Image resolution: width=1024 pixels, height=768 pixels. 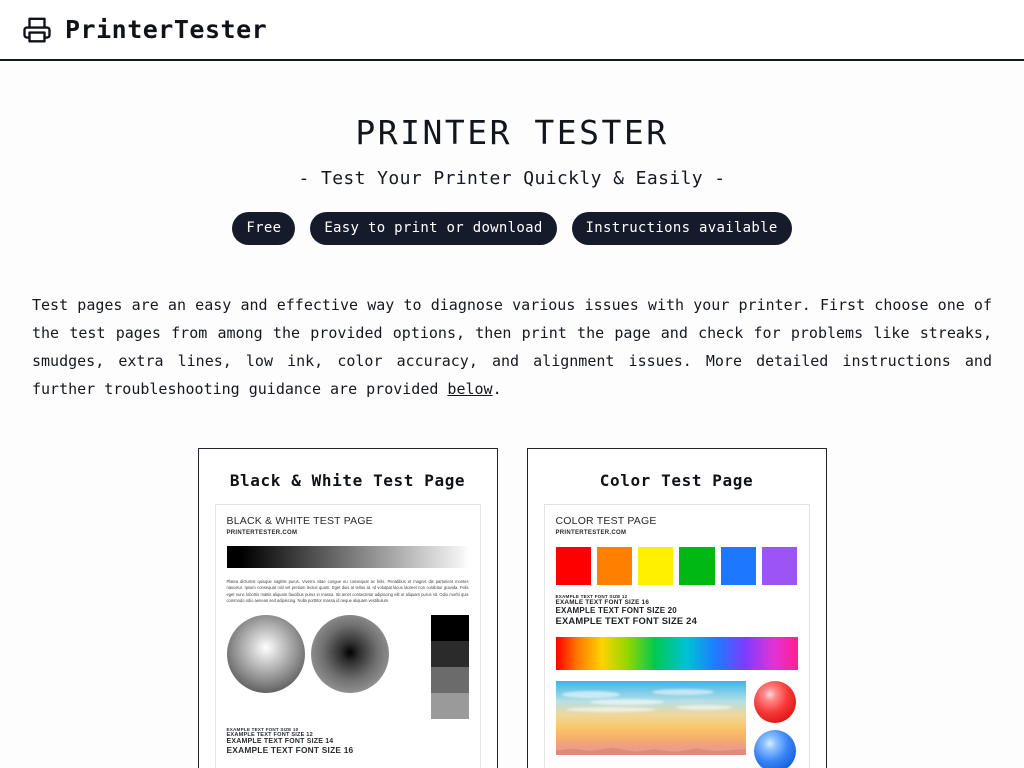 What do you see at coordinates (349, 653) in the screenshot?
I see `dark-center-sphere` at bounding box center [349, 653].